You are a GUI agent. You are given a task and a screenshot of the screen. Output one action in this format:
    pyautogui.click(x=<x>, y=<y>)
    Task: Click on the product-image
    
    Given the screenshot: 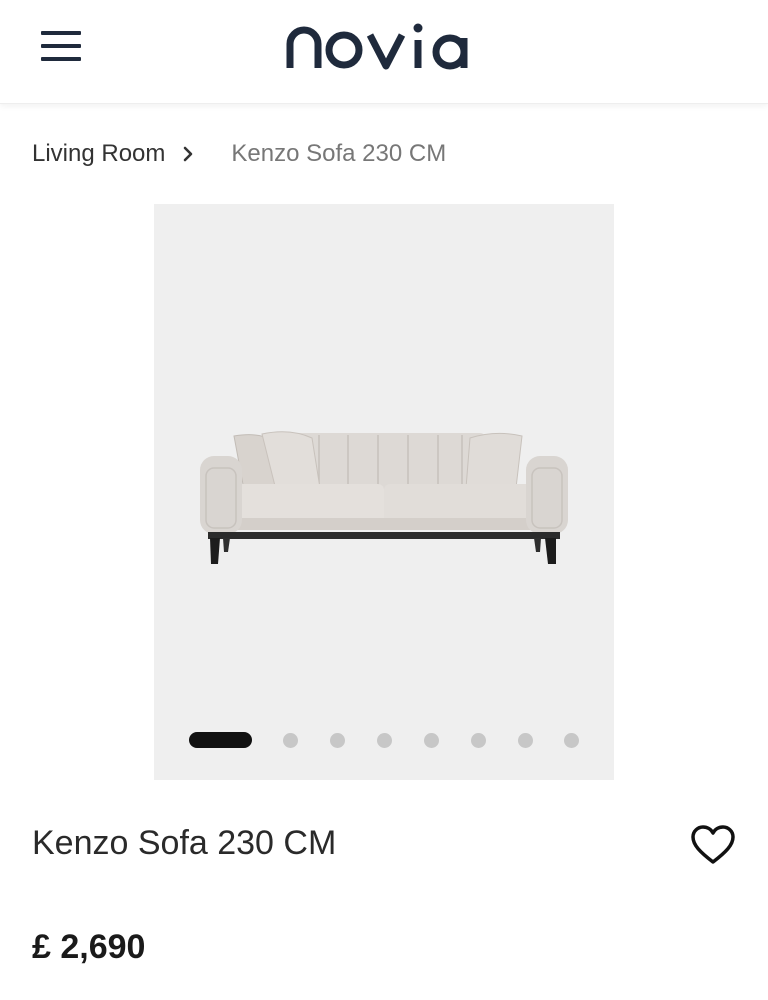 What is the action you would take?
    pyautogui.click(x=384, y=497)
    